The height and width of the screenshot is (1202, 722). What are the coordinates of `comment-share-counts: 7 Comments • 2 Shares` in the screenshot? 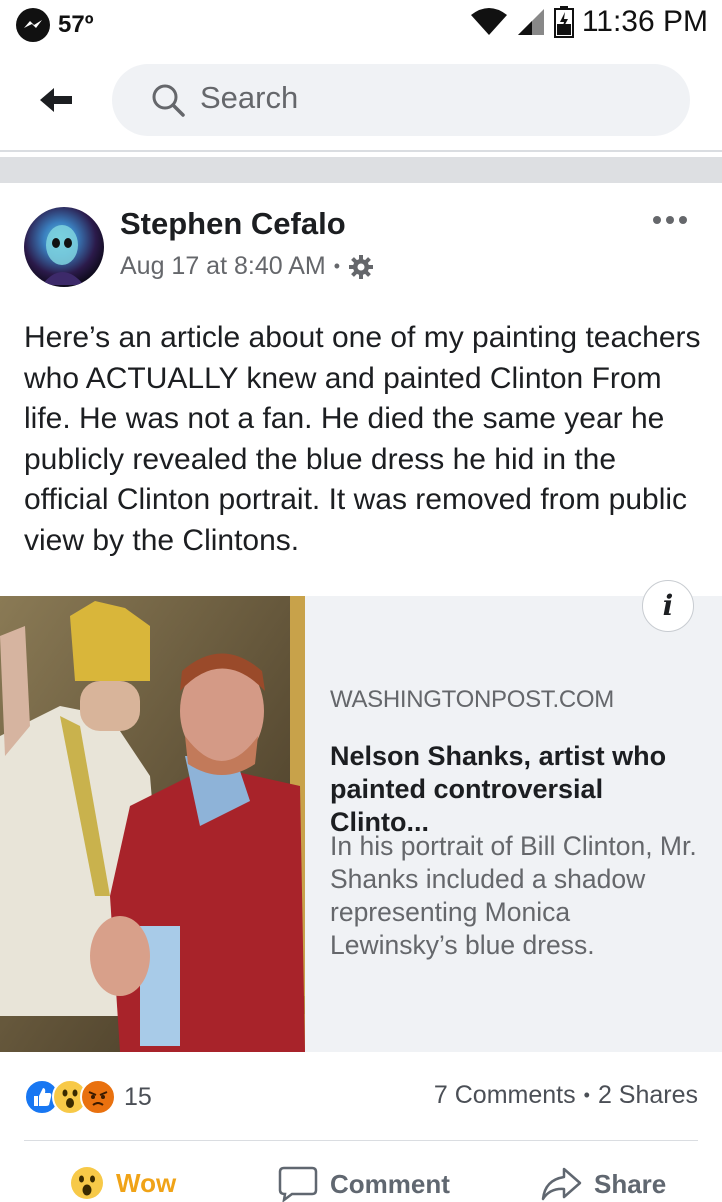 It's located at (566, 1095).